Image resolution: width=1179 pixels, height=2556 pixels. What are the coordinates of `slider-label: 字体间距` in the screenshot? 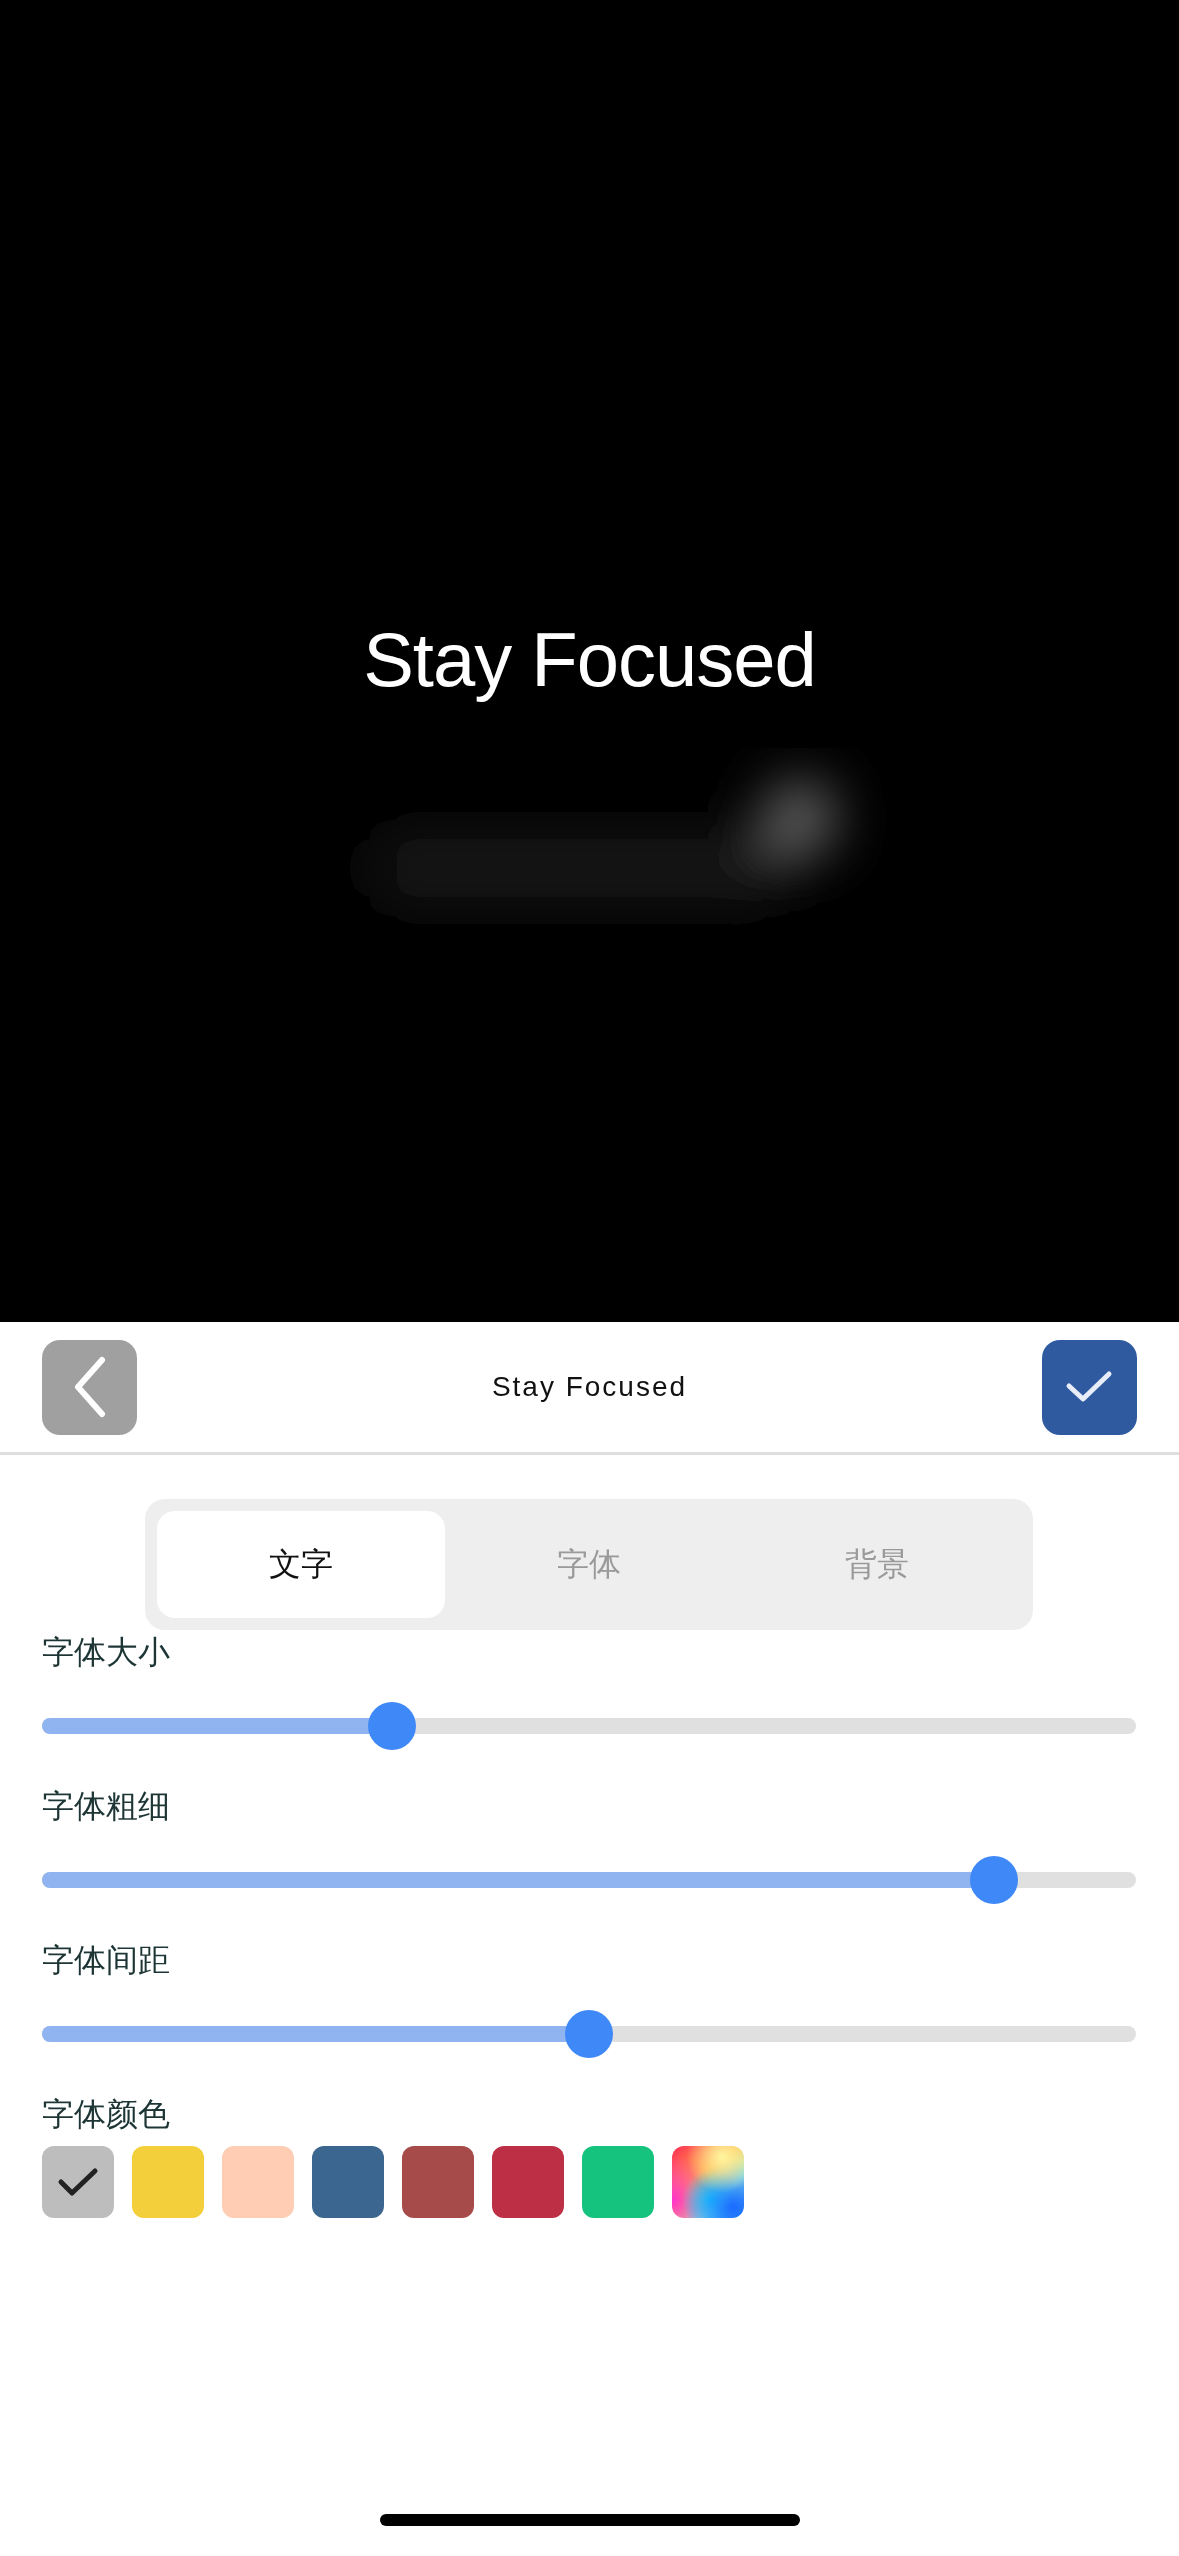 It's located at (106, 1960).